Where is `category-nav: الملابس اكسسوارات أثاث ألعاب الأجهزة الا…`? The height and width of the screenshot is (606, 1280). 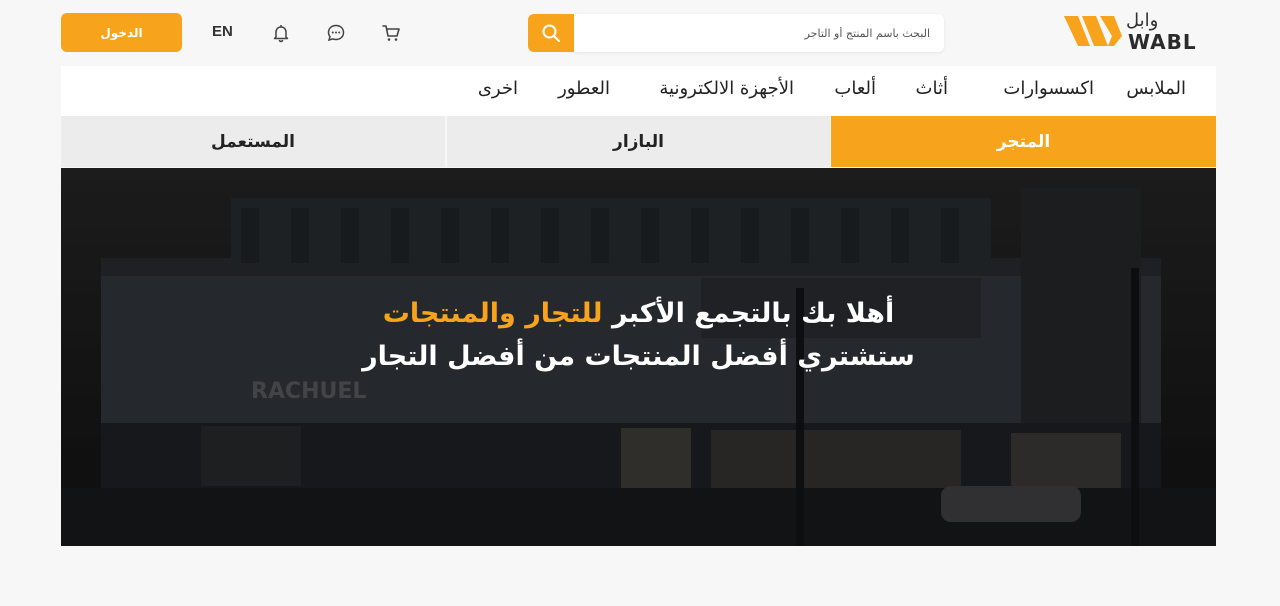 category-nav: الملابس اكسسوارات أثاث ألعاب الأجهزة الا… is located at coordinates (638, 91).